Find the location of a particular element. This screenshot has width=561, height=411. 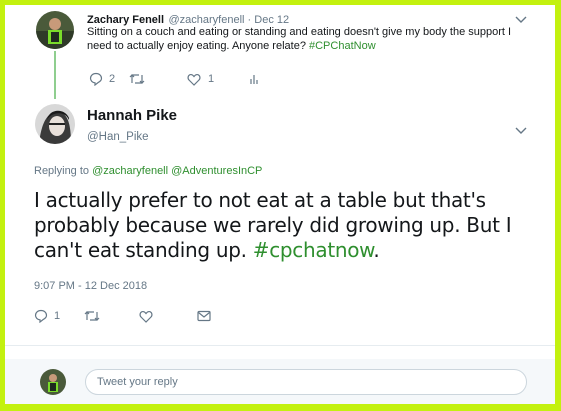

analytics-icon is located at coordinates (255, 79).